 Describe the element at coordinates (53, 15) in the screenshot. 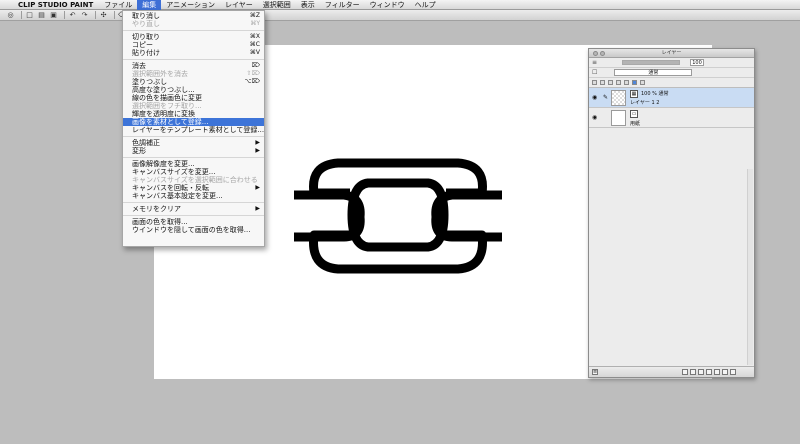

I see `save-icon: ▣` at that location.